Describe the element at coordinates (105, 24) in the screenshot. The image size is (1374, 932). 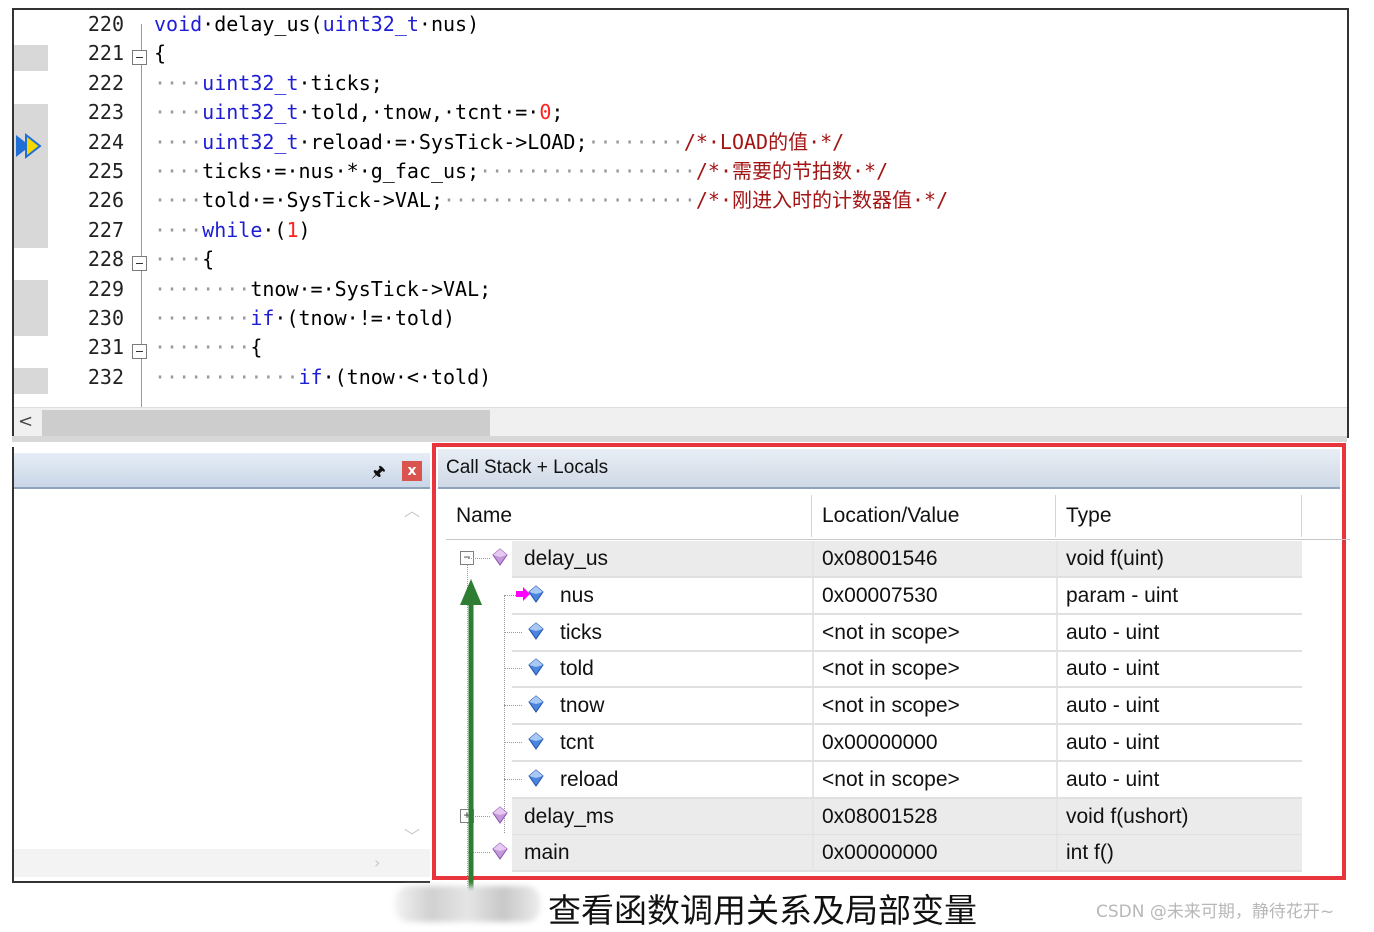
I see `line-number: 220` at that location.